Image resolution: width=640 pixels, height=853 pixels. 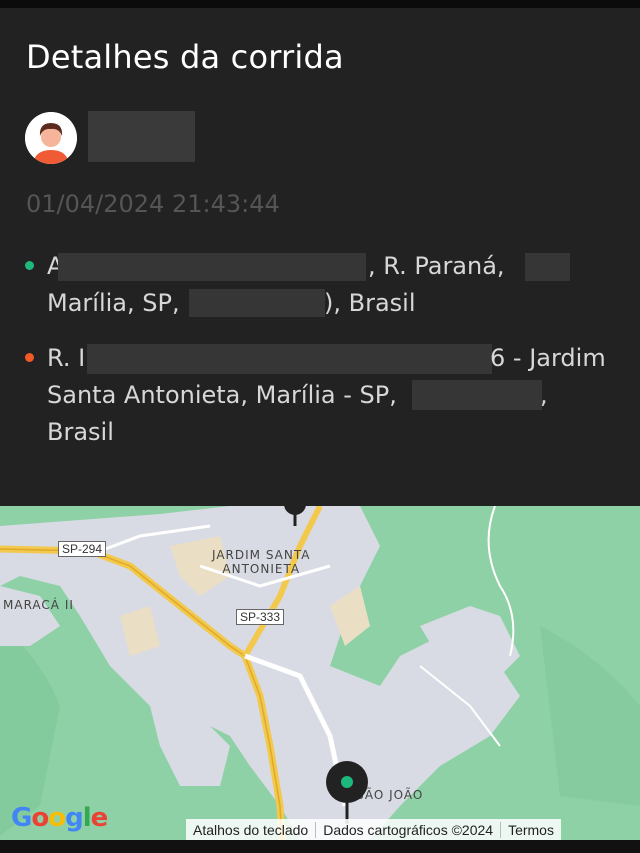 I want to click on road-shield-sp294: SP-294, so click(x=82, y=549).